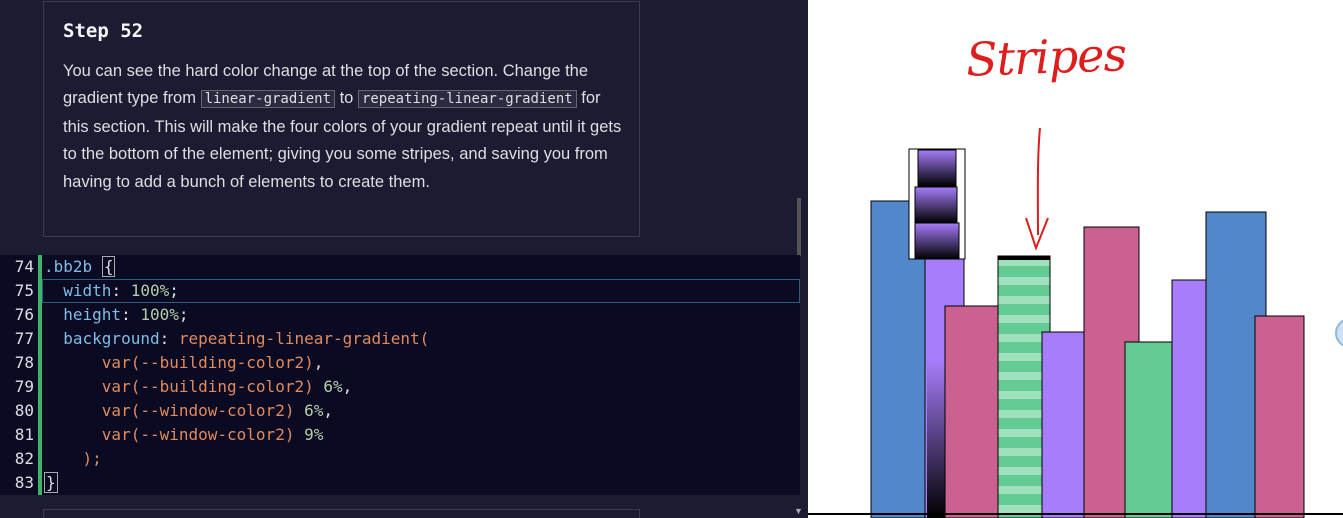 The height and width of the screenshot is (518, 1343). Describe the element at coordinates (798, 511) in the screenshot. I see `scroll-down-arrow-icon: ▼` at that location.